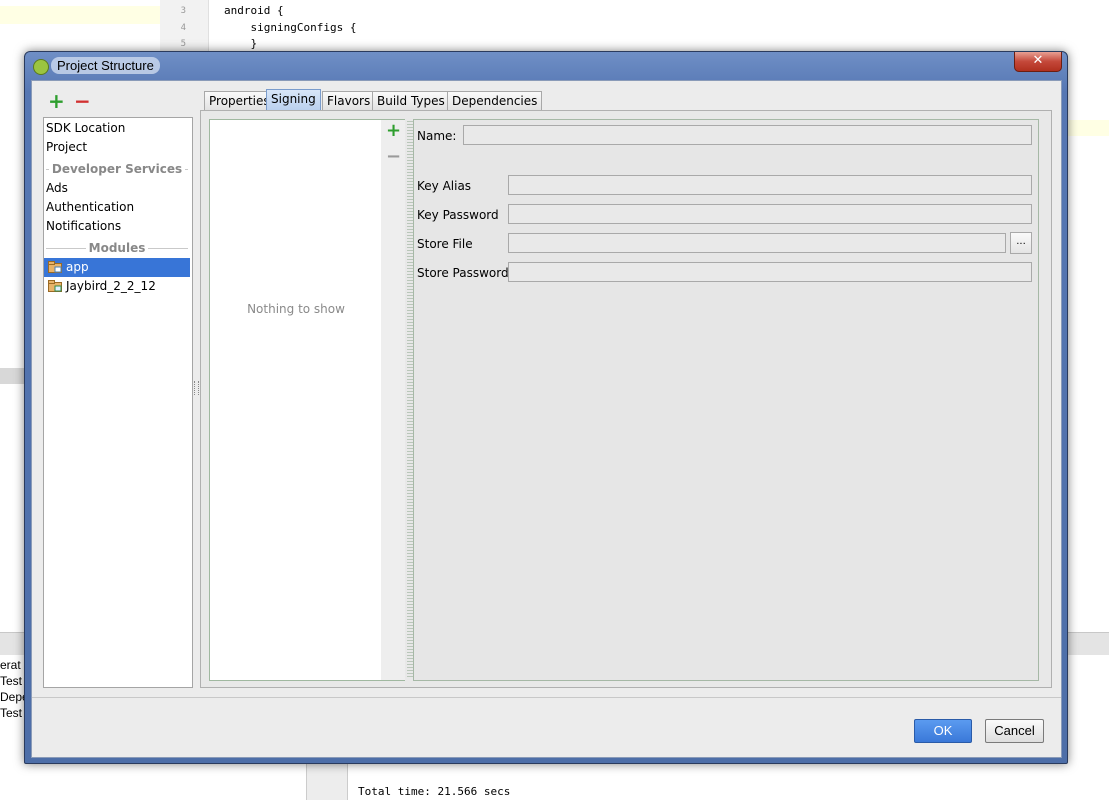 The height and width of the screenshot is (800, 1109). What do you see at coordinates (41, 67) in the screenshot?
I see `android-studio-icon` at bounding box center [41, 67].